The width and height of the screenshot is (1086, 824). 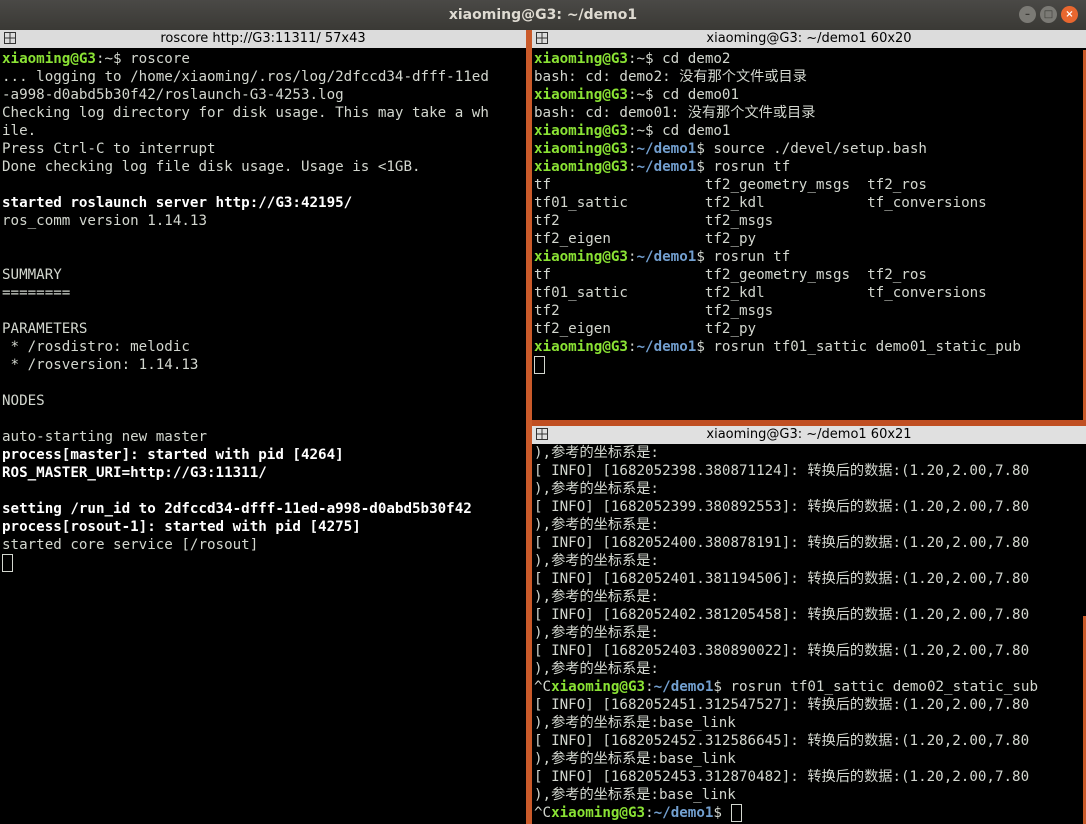 I want to click on terminal-line: * /rosversion: 1.14.13, so click(x=263, y=365).